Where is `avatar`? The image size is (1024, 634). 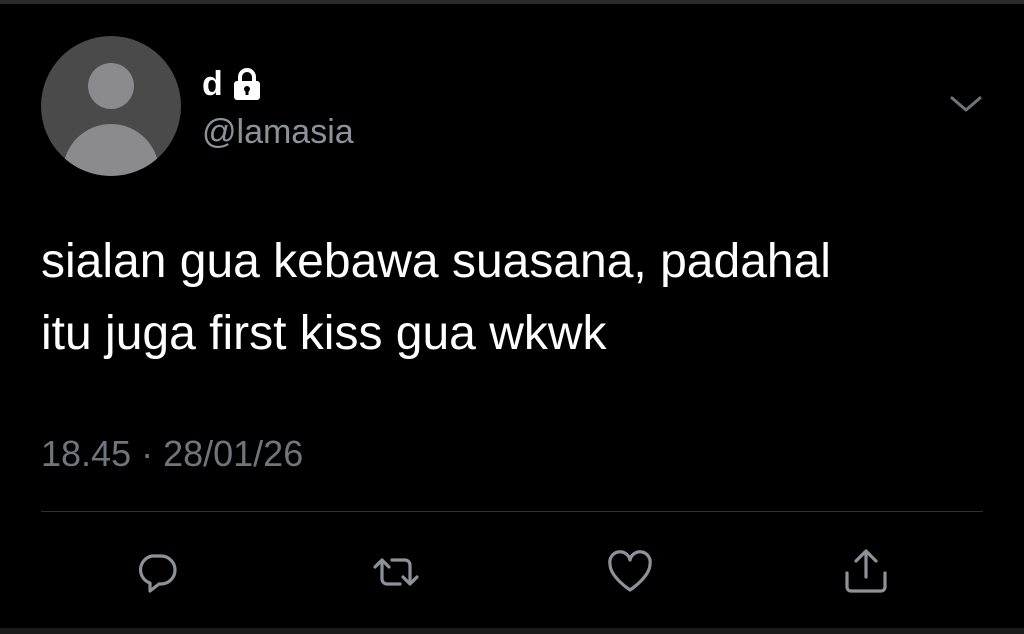
avatar is located at coordinates (111, 106).